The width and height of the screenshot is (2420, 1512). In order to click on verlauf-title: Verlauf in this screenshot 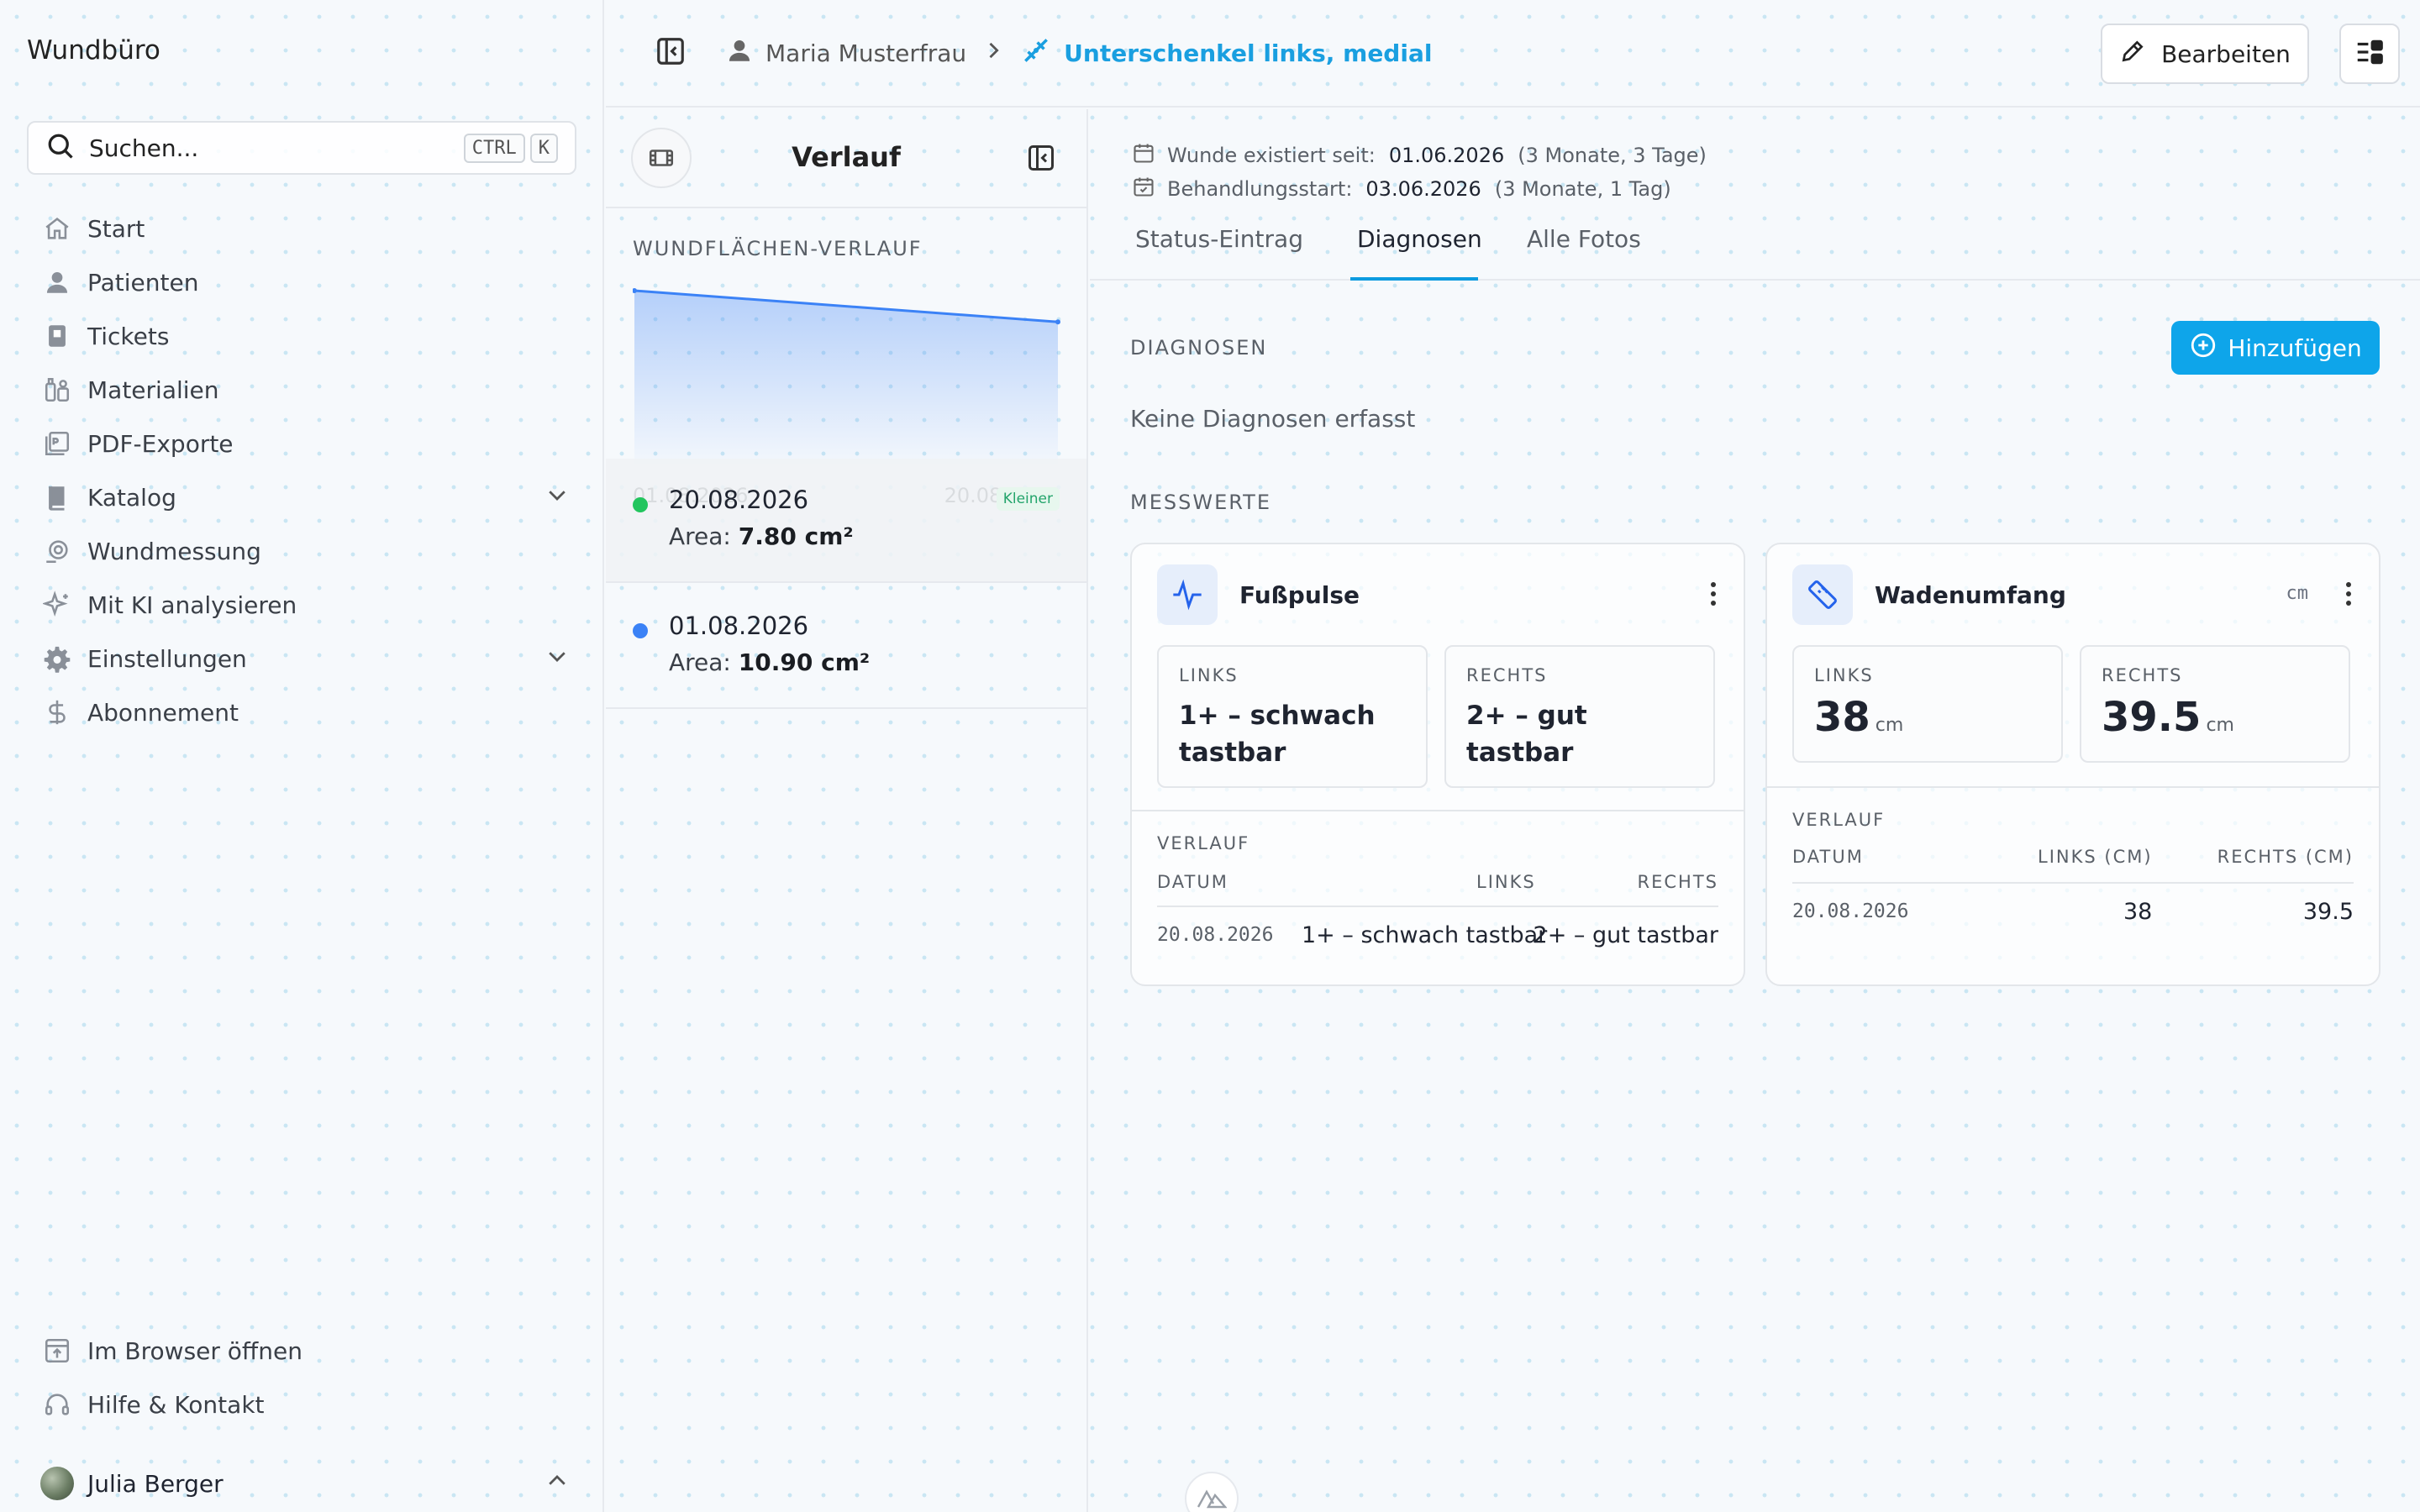, I will do `click(846, 157)`.